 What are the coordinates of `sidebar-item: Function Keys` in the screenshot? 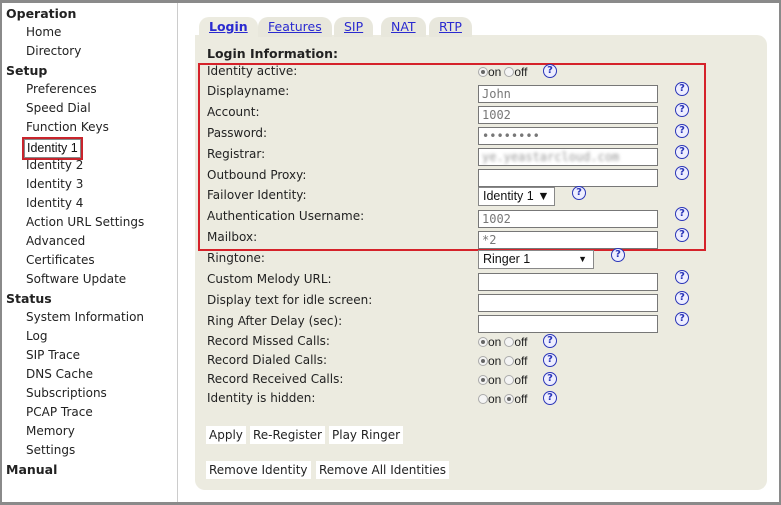 It's located at (67, 127).